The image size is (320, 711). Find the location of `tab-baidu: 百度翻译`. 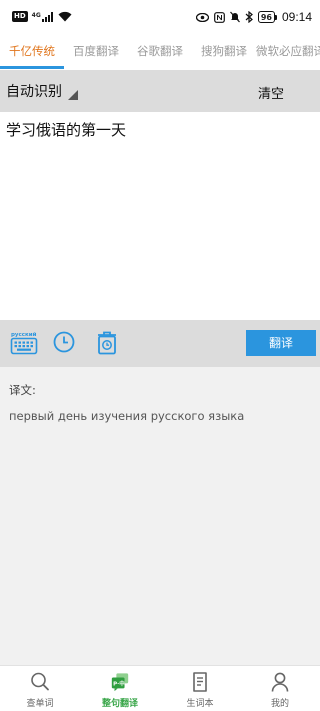

tab-baidu: 百度翻译 is located at coordinates (96, 53).